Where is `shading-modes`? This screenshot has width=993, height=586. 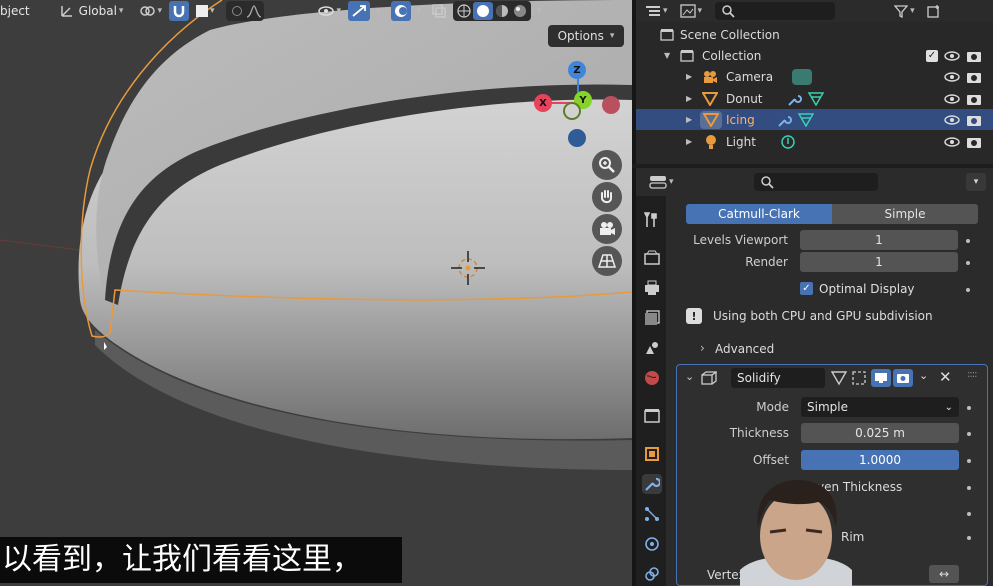
shading-modes is located at coordinates (492, 11).